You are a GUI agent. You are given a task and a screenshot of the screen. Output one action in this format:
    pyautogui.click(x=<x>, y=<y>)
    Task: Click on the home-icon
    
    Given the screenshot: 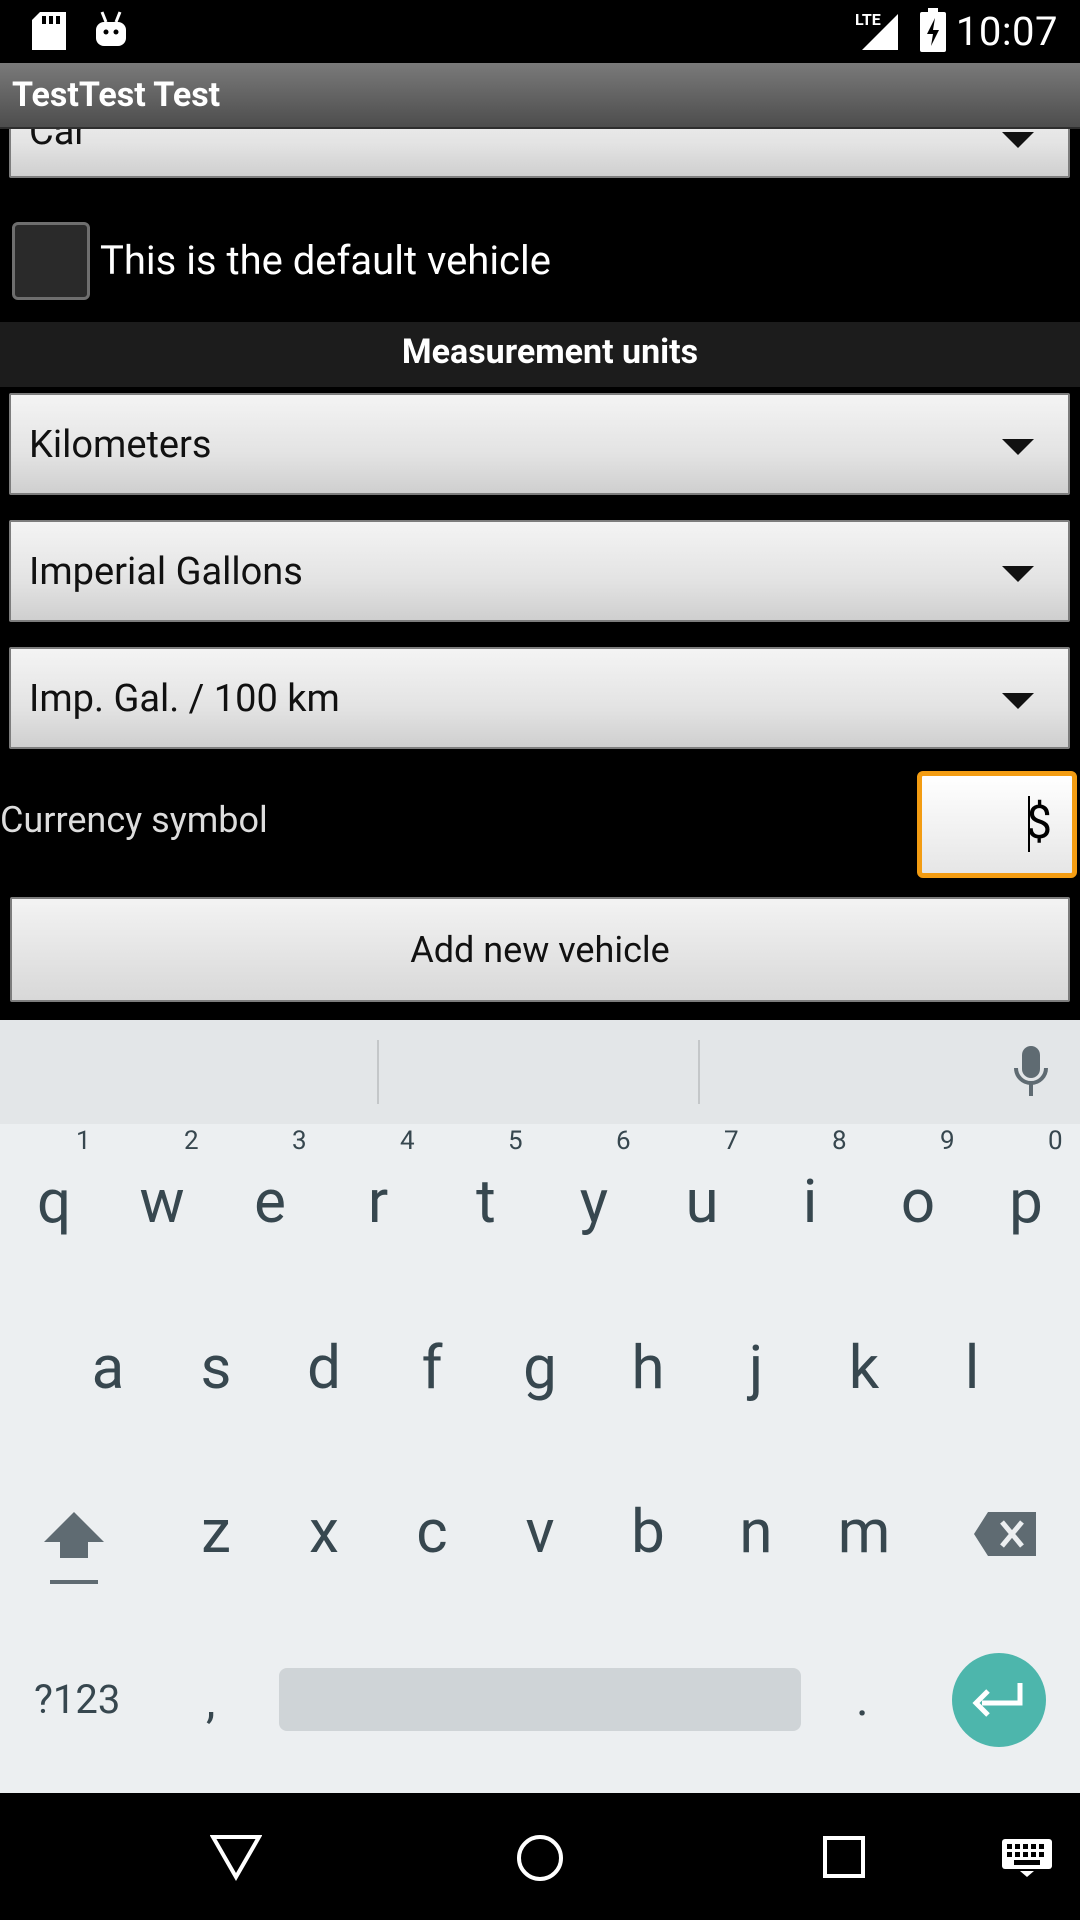 What is the action you would take?
    pyautogui.click(x=540, y=1858)
    